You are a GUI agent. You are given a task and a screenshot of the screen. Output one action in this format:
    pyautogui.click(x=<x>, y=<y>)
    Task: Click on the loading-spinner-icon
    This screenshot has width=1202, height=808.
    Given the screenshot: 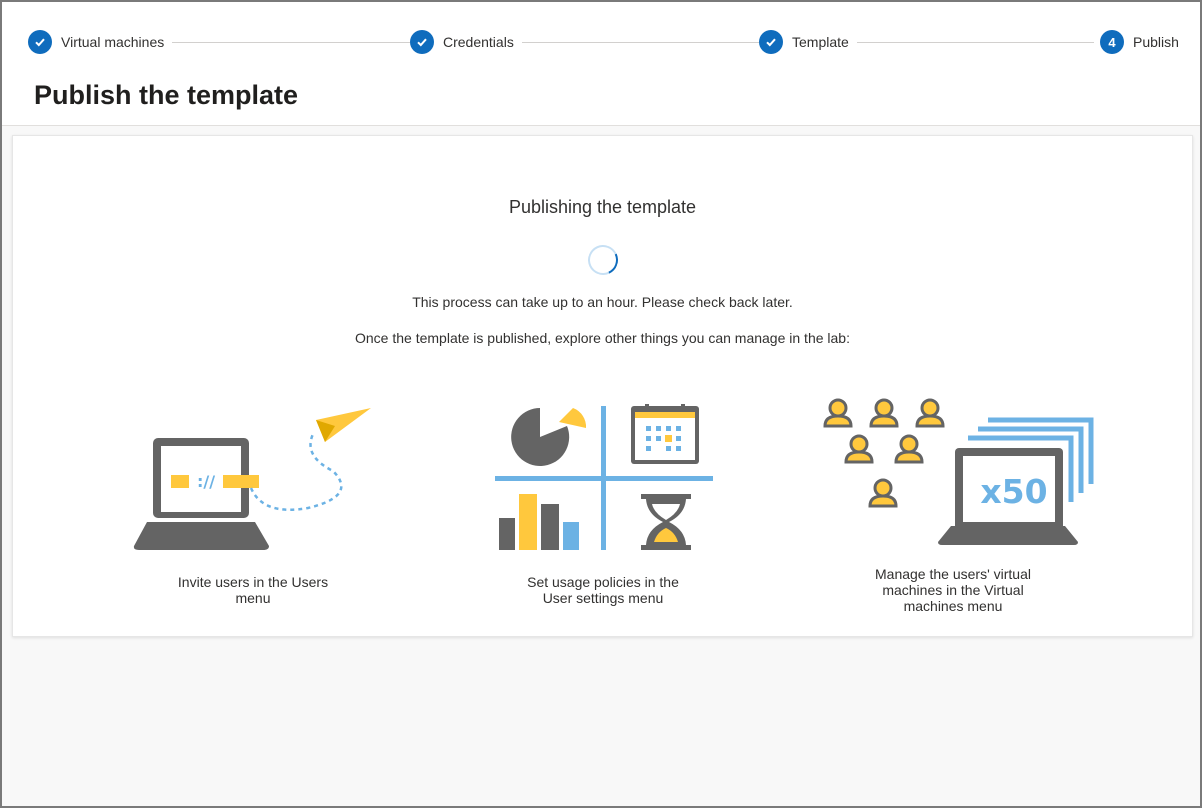 What is the action you would take?
    pyautogui.click(x=603, y=260)
    